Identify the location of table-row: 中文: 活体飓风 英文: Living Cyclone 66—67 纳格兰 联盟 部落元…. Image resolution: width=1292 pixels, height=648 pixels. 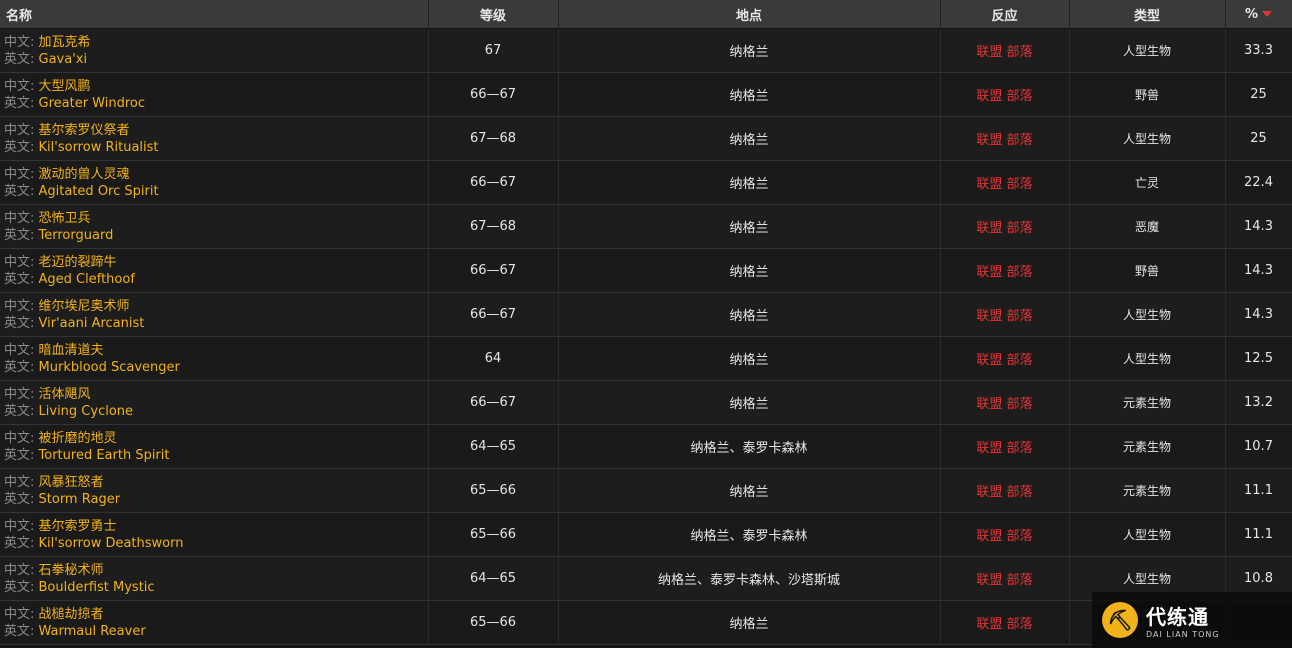
(646, 402).